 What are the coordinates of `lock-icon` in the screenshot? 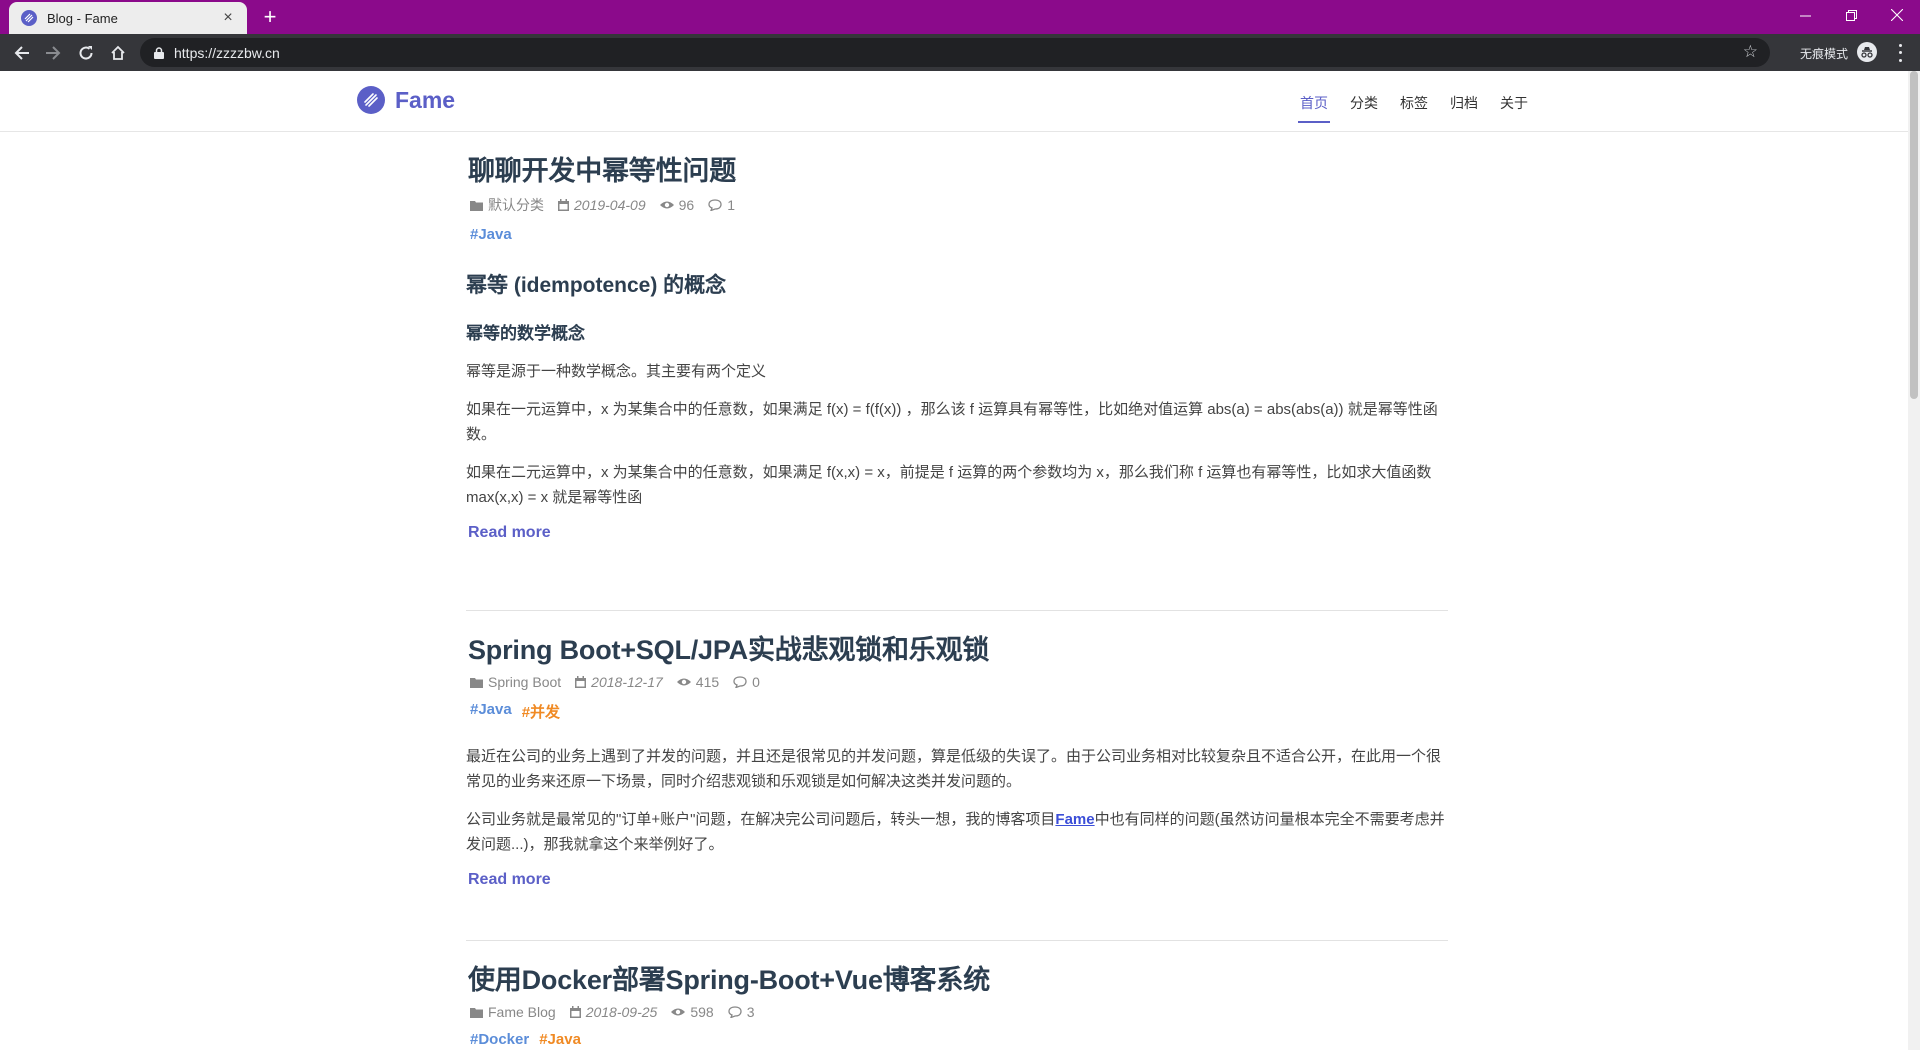 It's located at (159, 55).